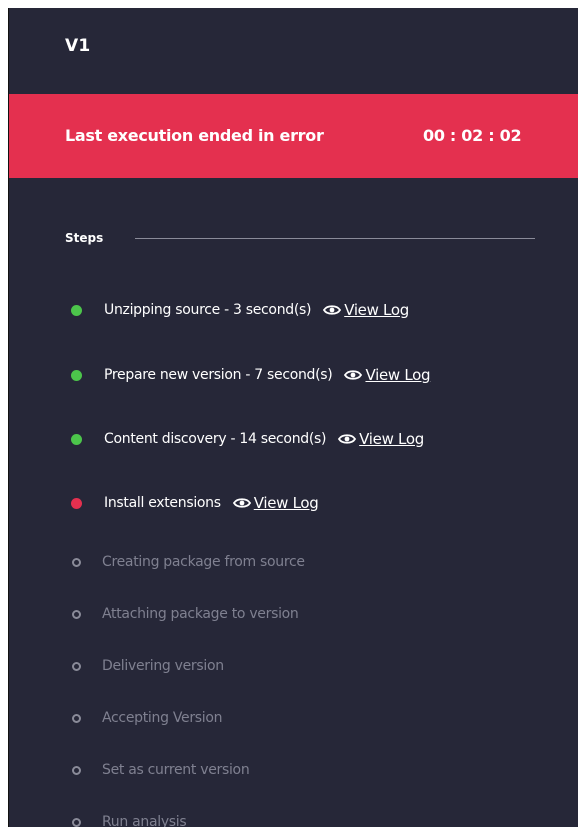 Image resolution: width=578 pixels, height=827 pixels. What do you see at coordinates (335, 238) in the screenshot?
I see `steps-divider` at bounding box center [335, 238].